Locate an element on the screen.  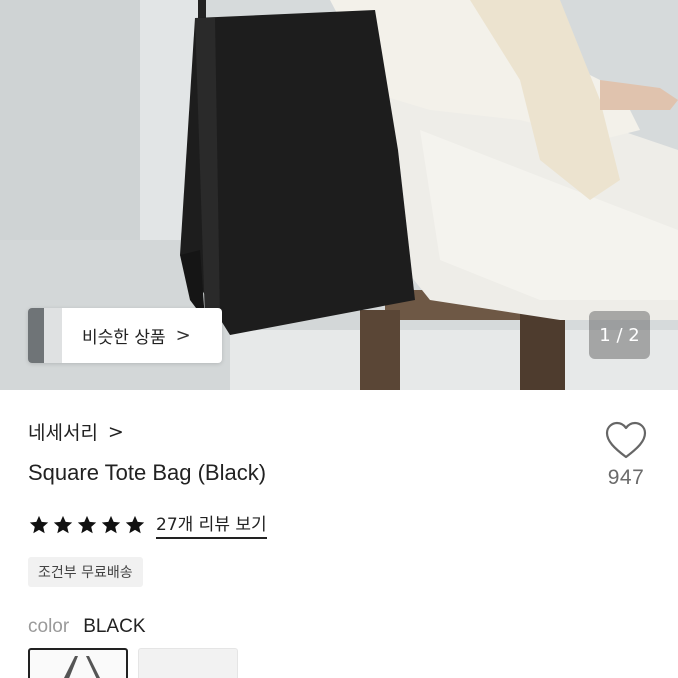
similar-products-button: 비슷한 상품 > is located at coordinates (125, 335).